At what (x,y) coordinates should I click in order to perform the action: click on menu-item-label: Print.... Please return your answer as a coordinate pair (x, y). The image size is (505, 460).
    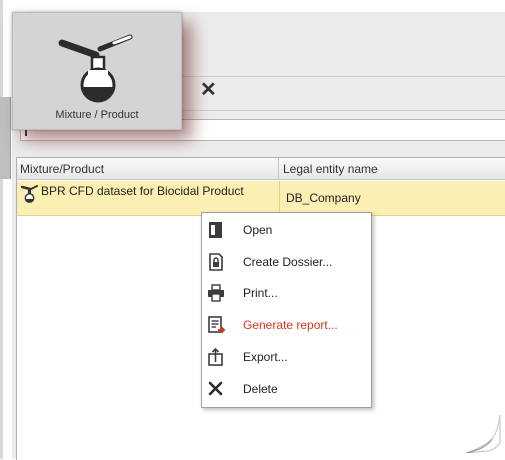
    Looking at the image, I should click on (260, 293).